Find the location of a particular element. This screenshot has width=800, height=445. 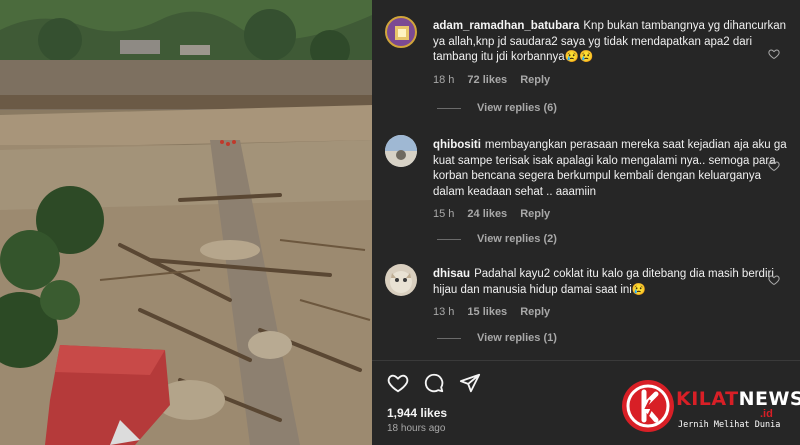

view-replies-label: View replies (2) is located at coordinates (517, 239).